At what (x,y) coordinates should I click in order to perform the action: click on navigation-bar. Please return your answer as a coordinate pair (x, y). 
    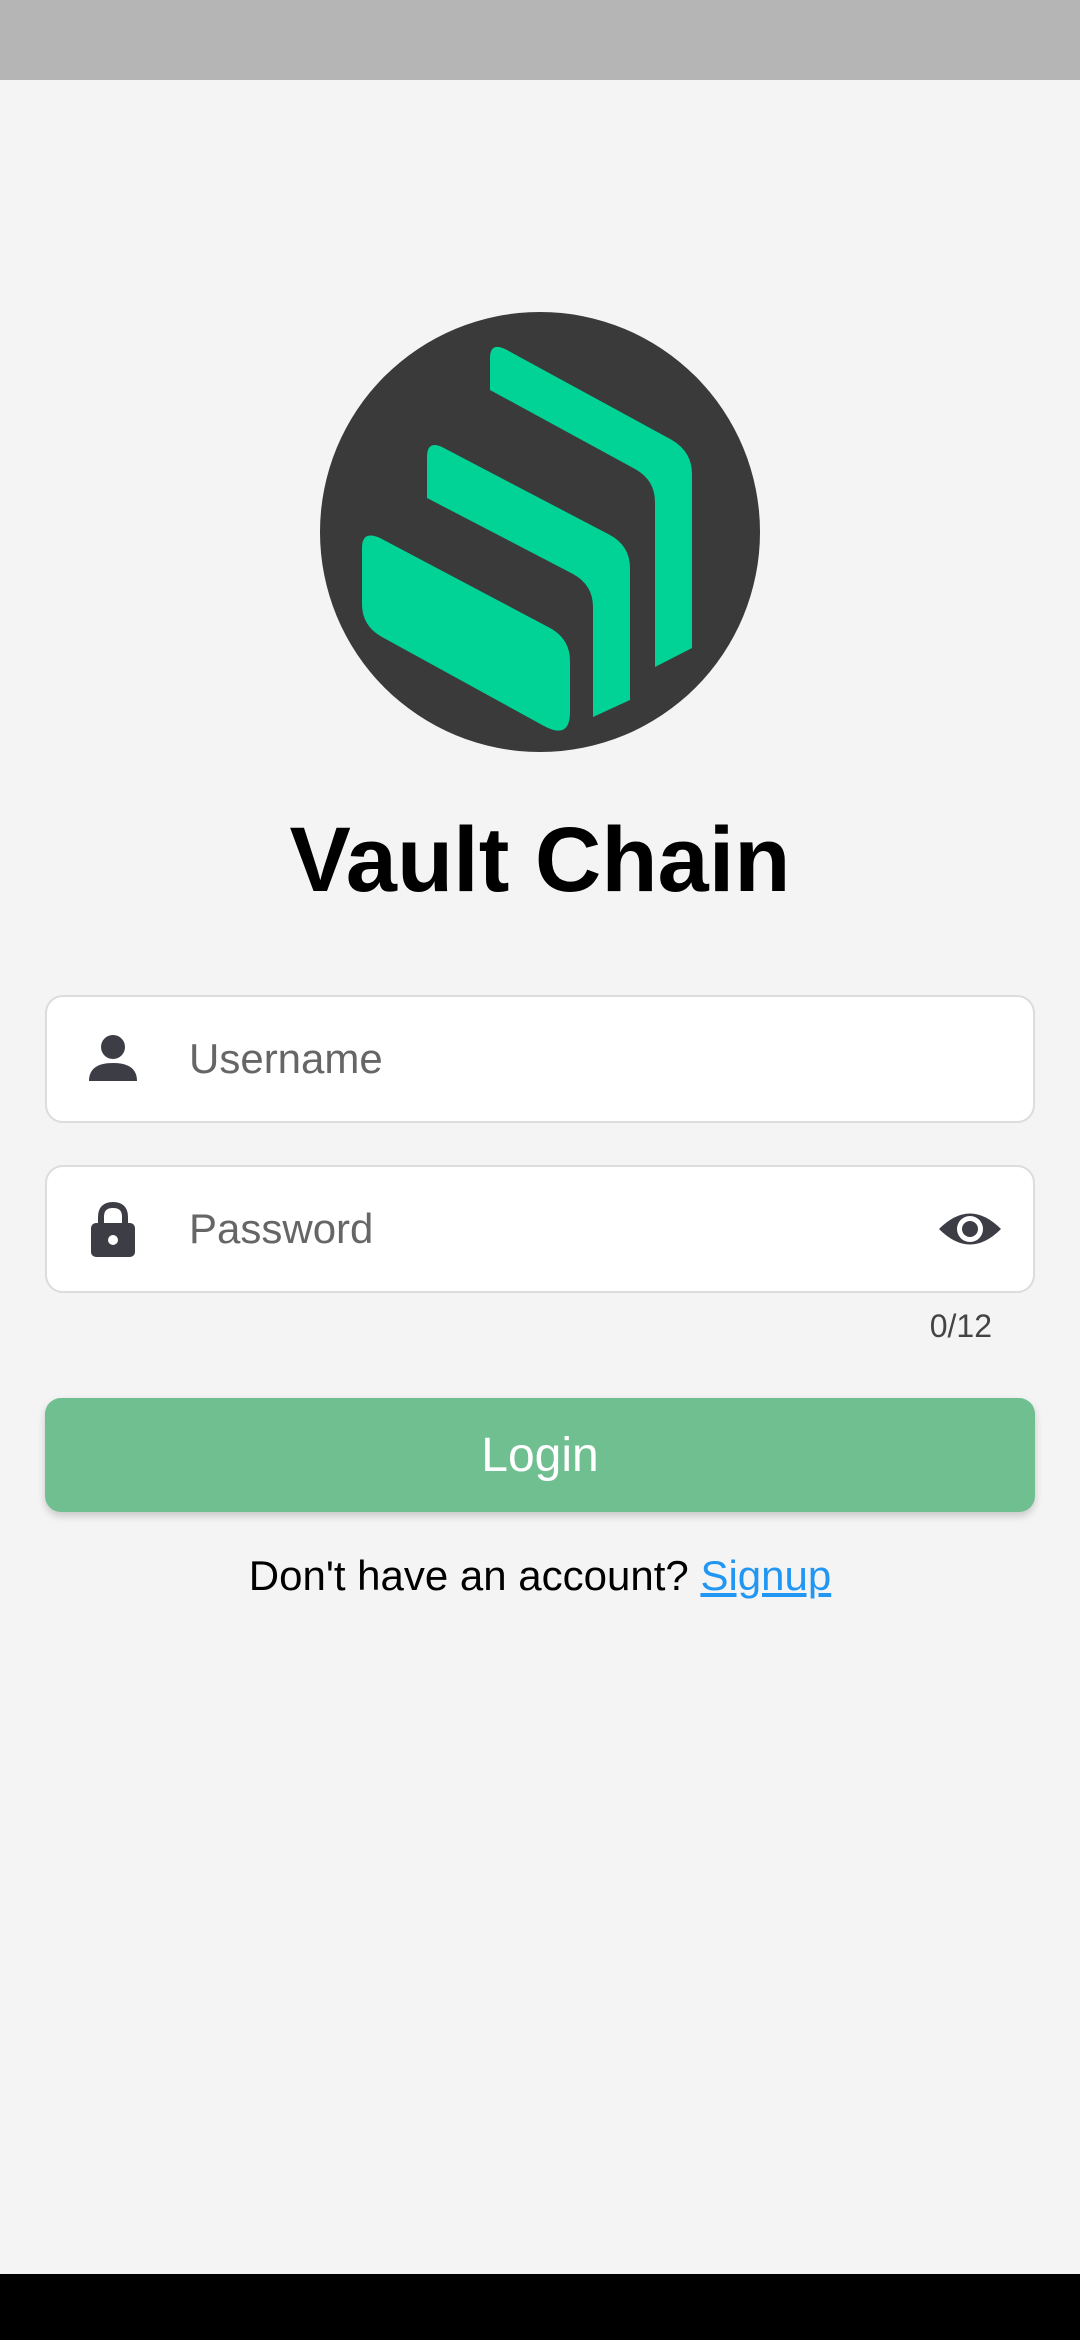
    Looking at the image, I should click on (540, 2307).